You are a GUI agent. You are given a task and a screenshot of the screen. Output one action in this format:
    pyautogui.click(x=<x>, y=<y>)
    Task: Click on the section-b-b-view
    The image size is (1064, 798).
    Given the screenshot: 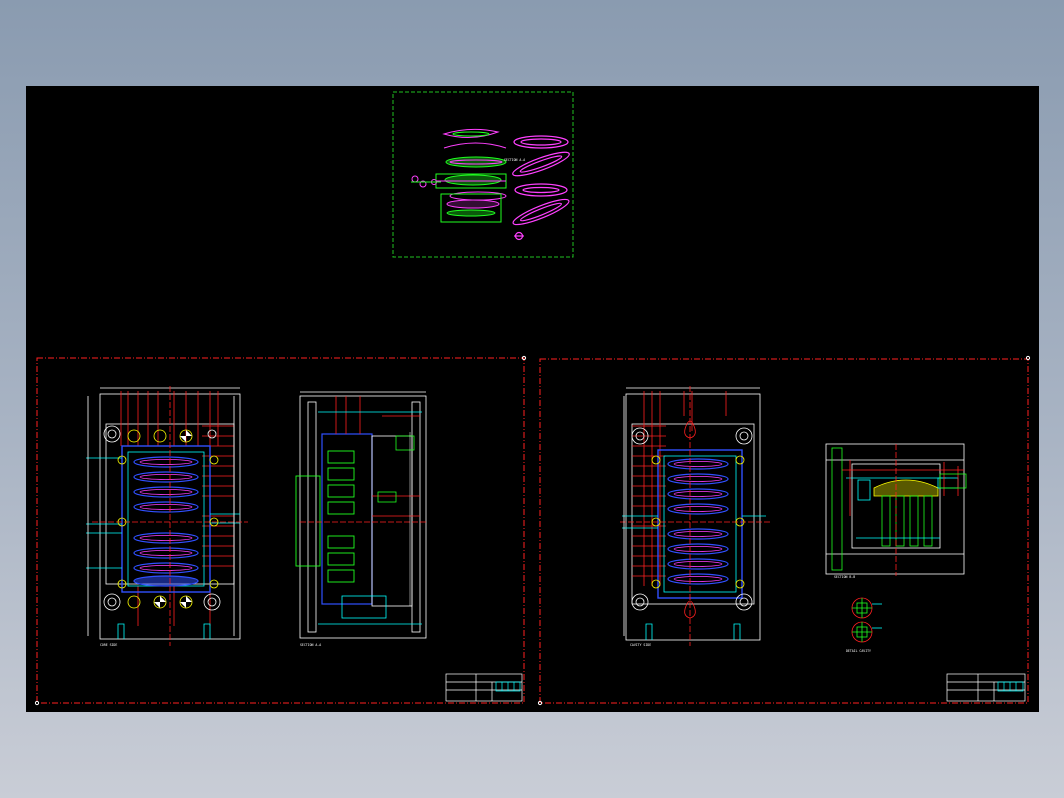 What is the action you would take?
    pyautogui.click(x=896, y=509)
    